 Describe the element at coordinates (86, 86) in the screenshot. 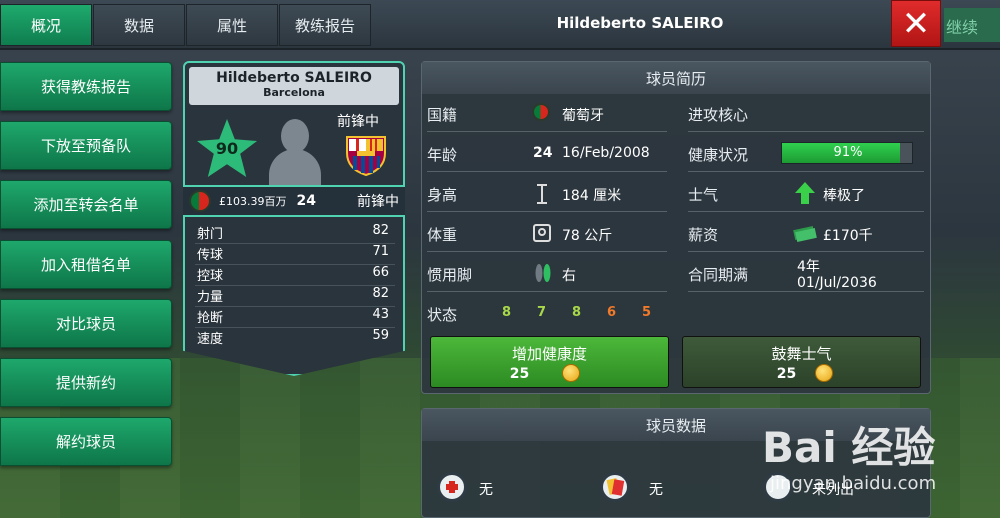

I see `get-coach-report-button: 获得教练报告` at that location.